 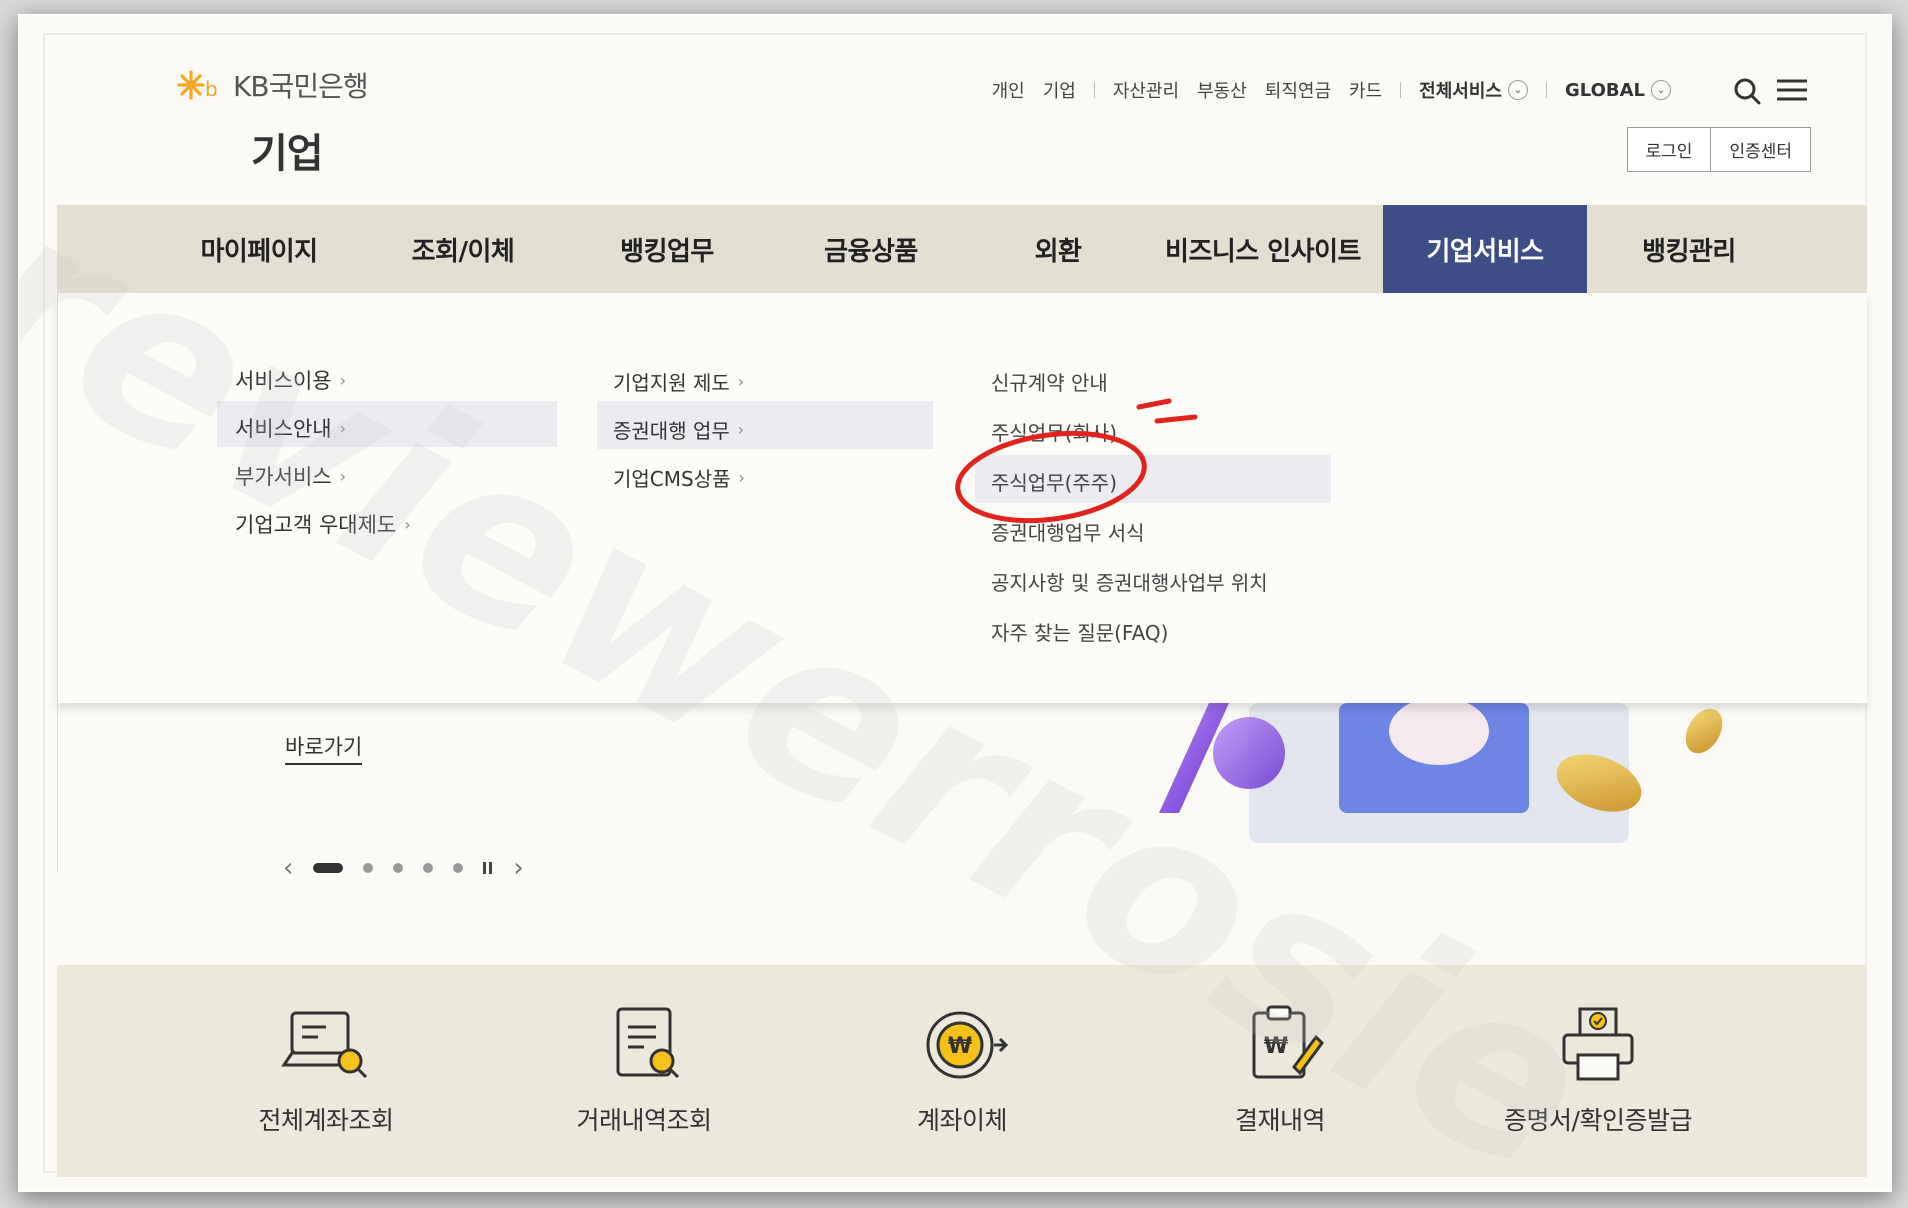 What do you see at coordinates (287, 154) in the screenshot?
I see `page-title: 기업` at bounding box center [287, 154].